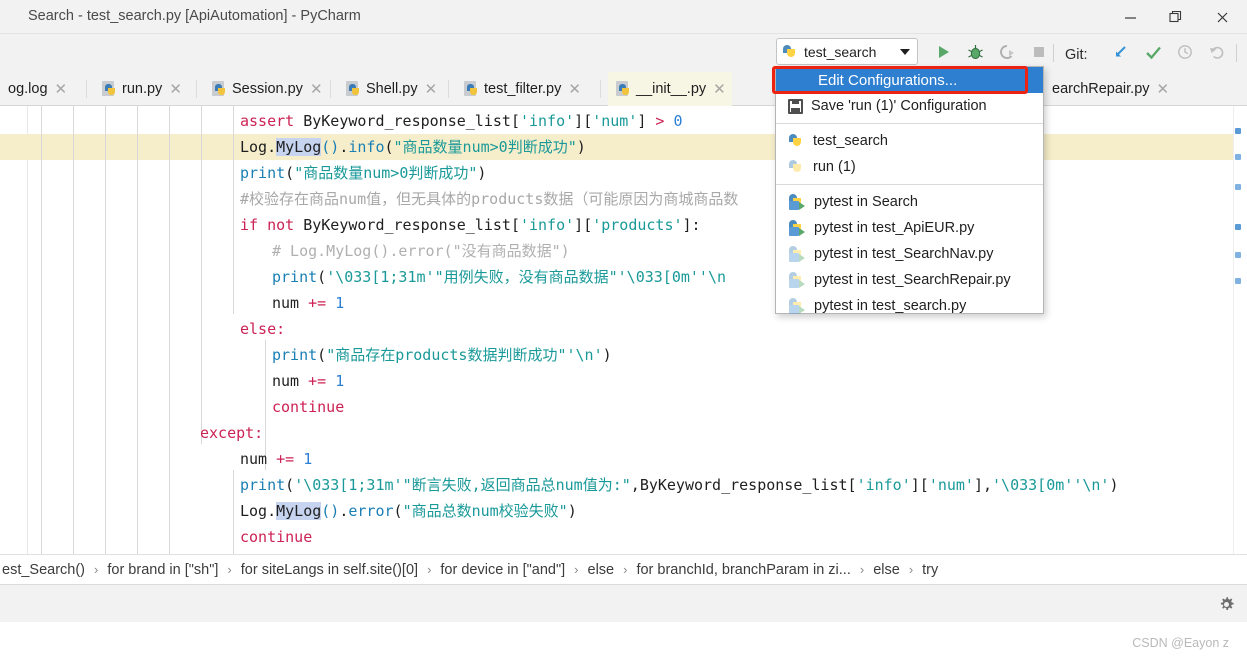  Describe the element at coordinates (14, 330) in the screenshot. I see `editor-gutter` at that location.